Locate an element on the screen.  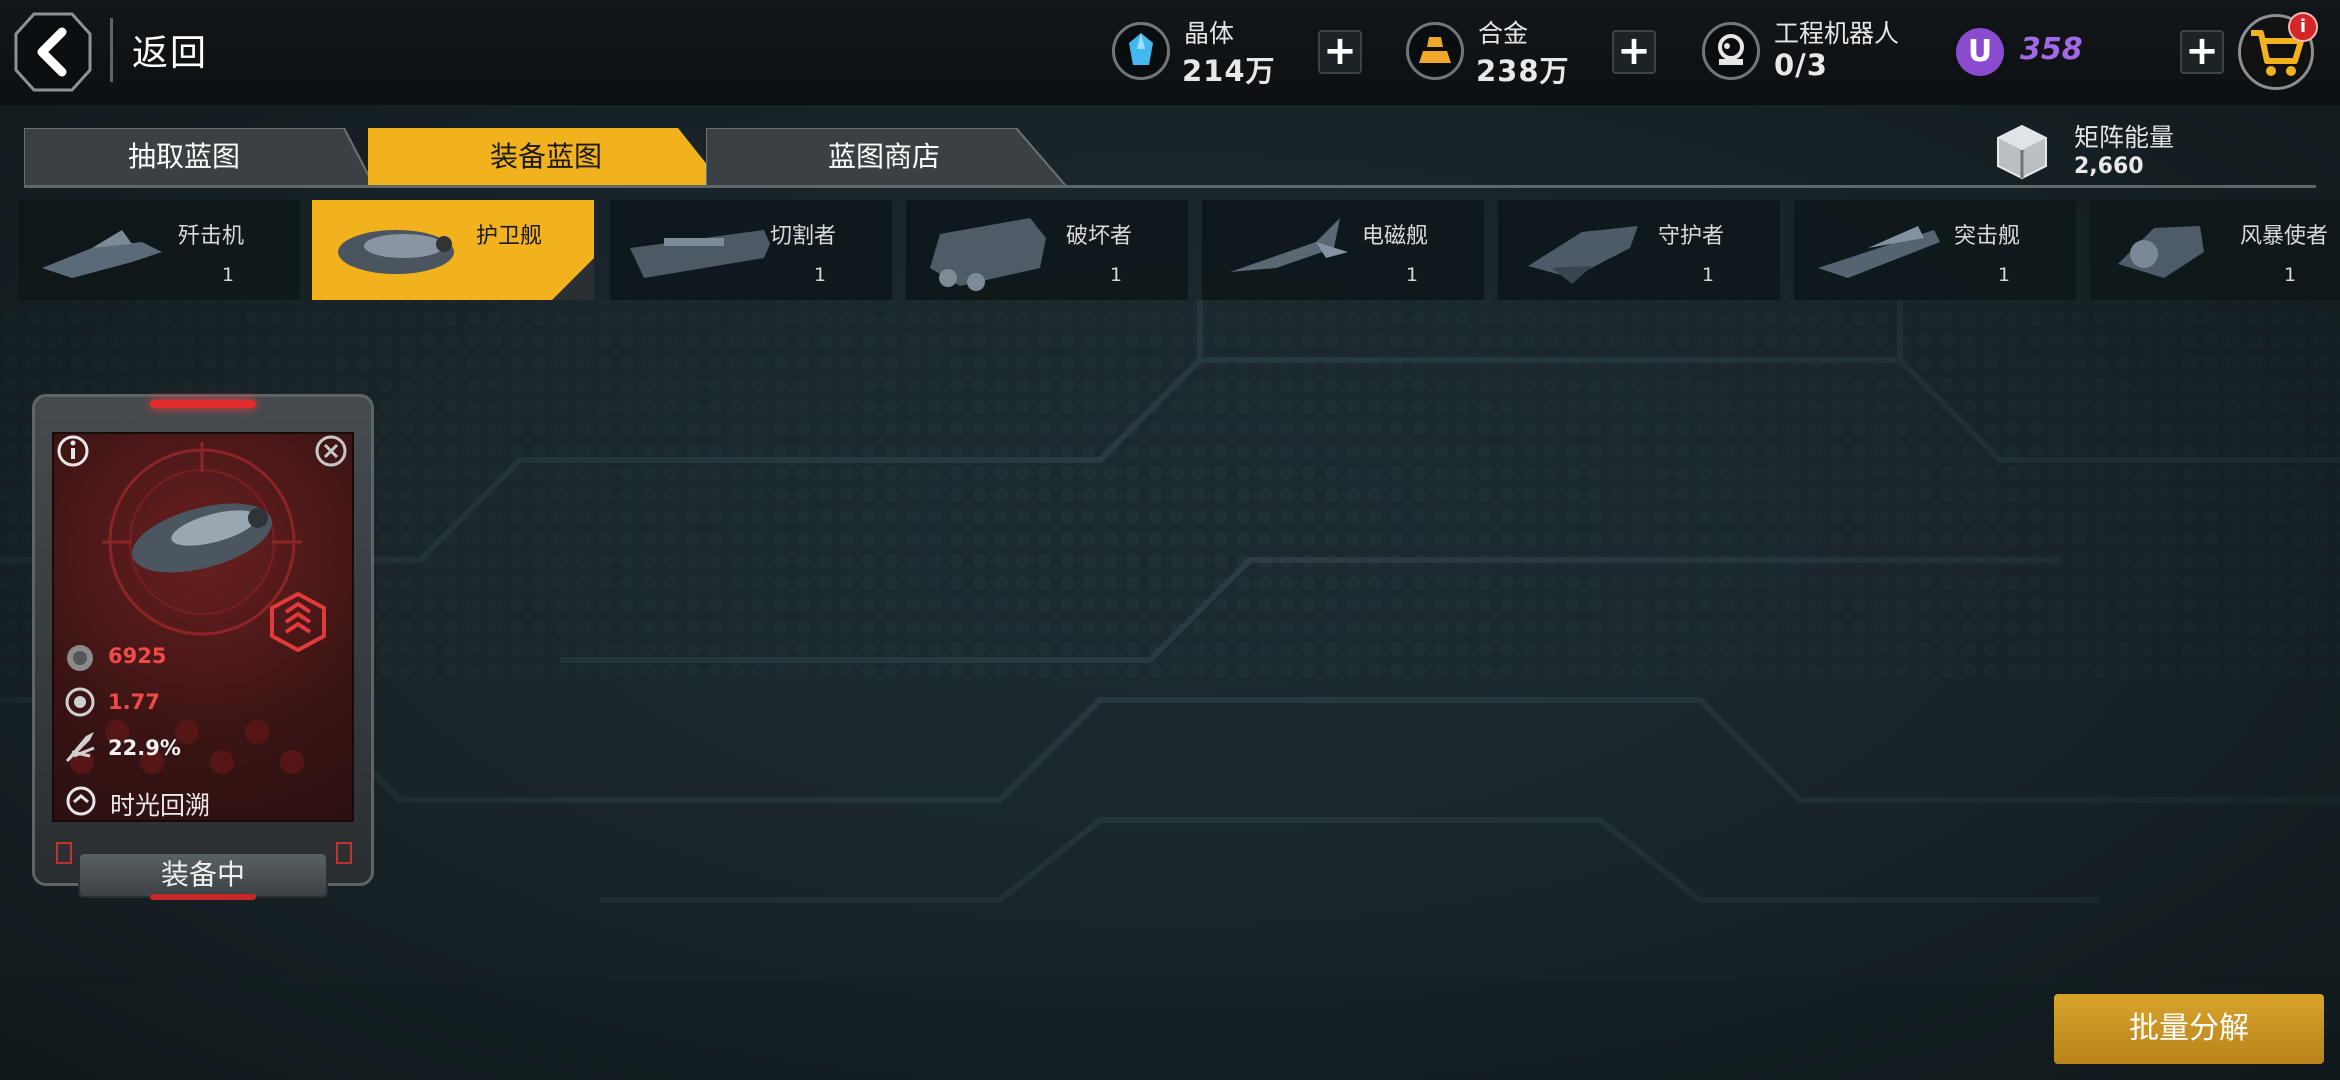
card-corner-right is located at coordinates (344, 853).